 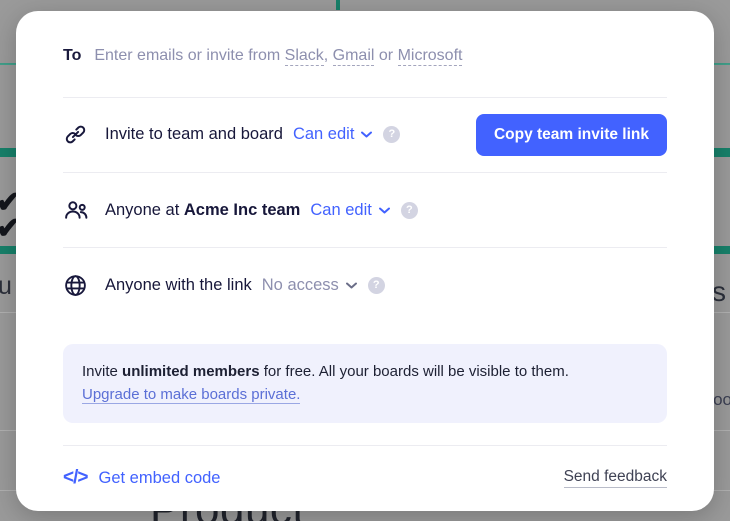 I want to click on invite-service-microsoft: Microsoft, so click(x=430, y=56).